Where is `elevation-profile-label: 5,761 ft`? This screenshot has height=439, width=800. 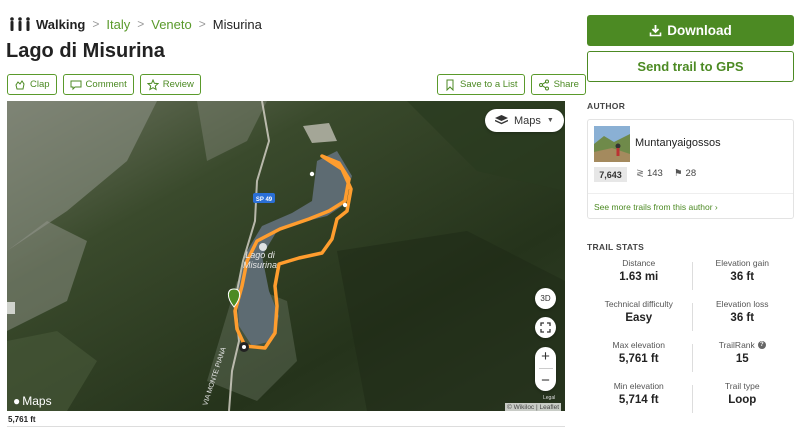 elevation-profile-label: 5,761 ft is located at coordinates (22, 419).